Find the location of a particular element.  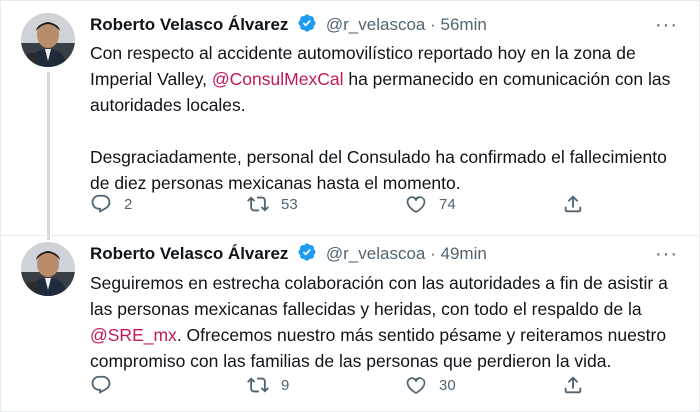

timestamp: 49min is located at coordinates (464, 253).